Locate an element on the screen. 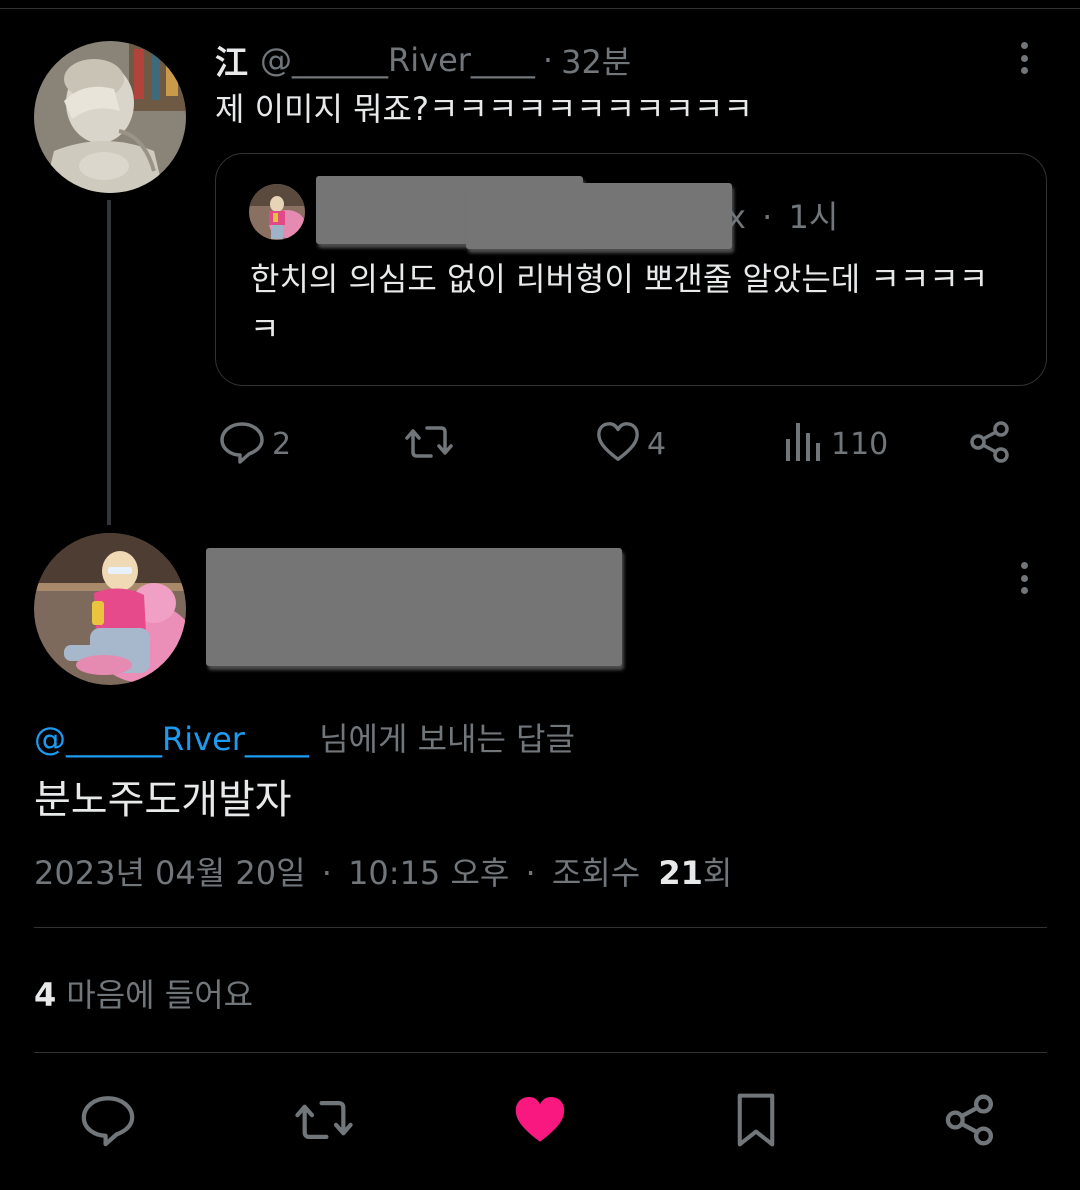 Image resolution: width=1080 pixels, height=1190 pixels. reply-button is located at coordinates (108, 1122).